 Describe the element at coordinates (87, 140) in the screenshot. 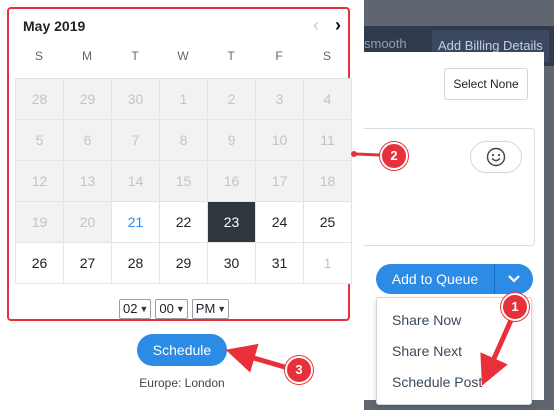

I see `calendar-day: 6` at that location.